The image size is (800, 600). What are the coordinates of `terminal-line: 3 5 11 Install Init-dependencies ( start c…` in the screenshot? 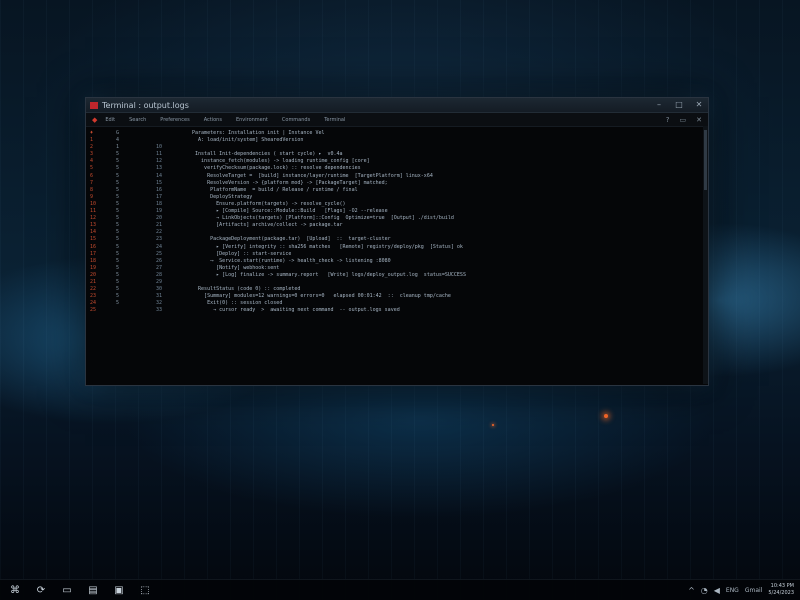 It's located at (397, 154).